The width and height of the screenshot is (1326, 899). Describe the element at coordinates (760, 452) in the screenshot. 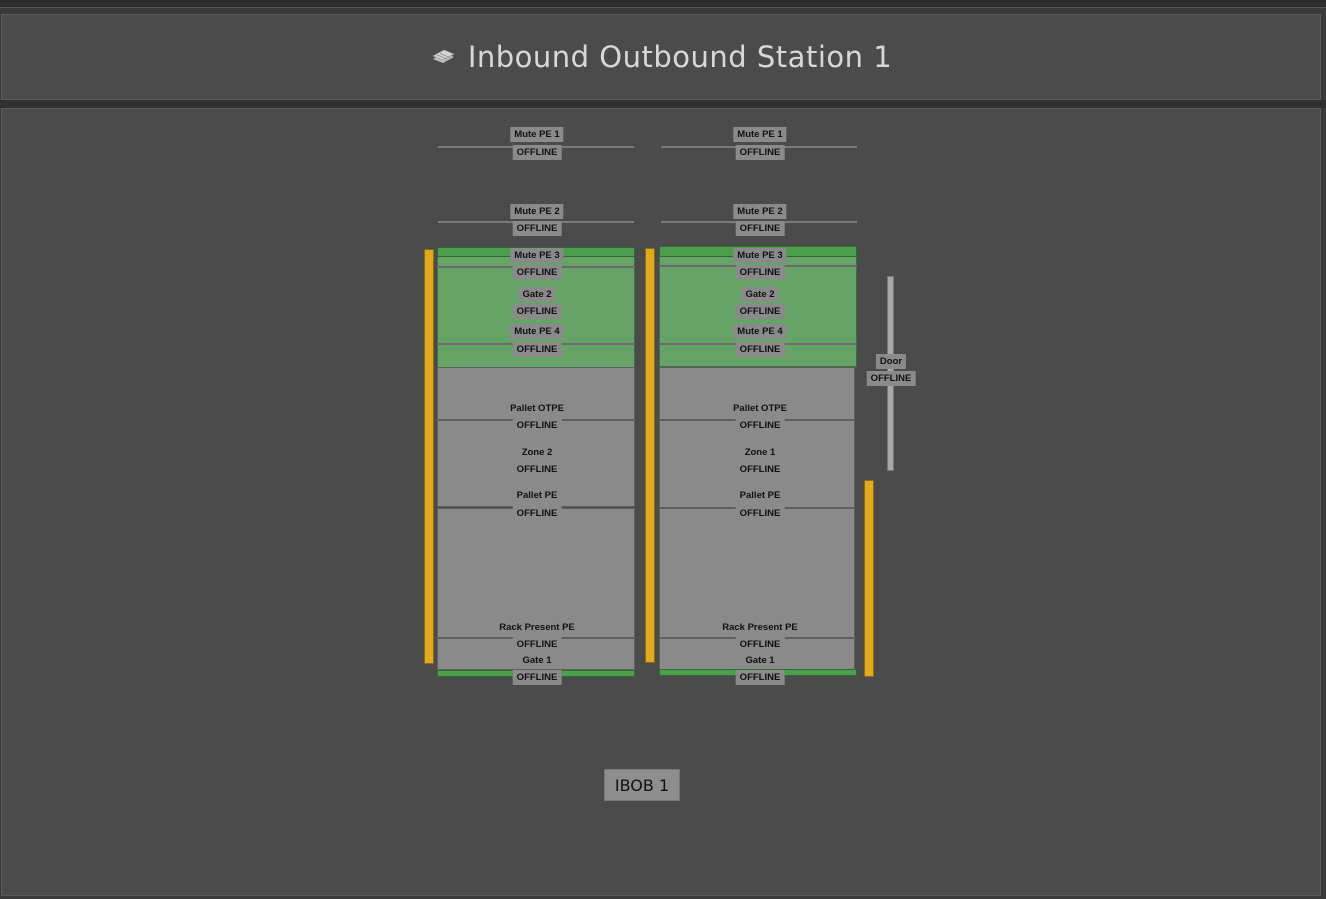

I see `zone-label: Zone 1` at that location.